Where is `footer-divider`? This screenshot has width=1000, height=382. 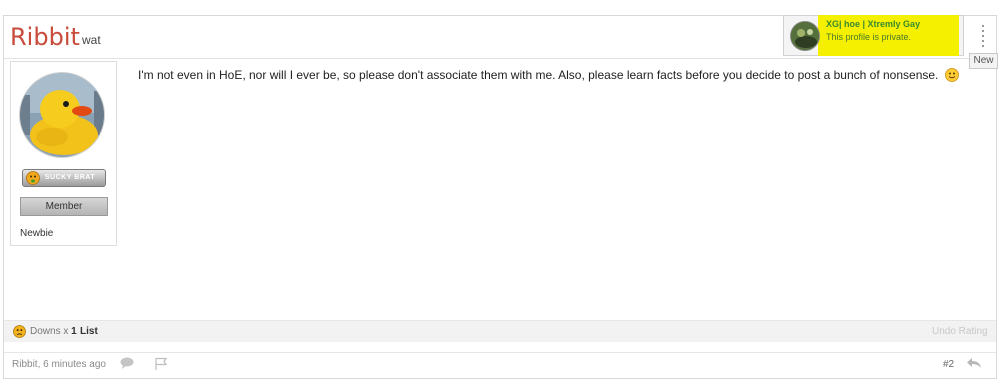
footer-divider is located at coordinates (500, 352).